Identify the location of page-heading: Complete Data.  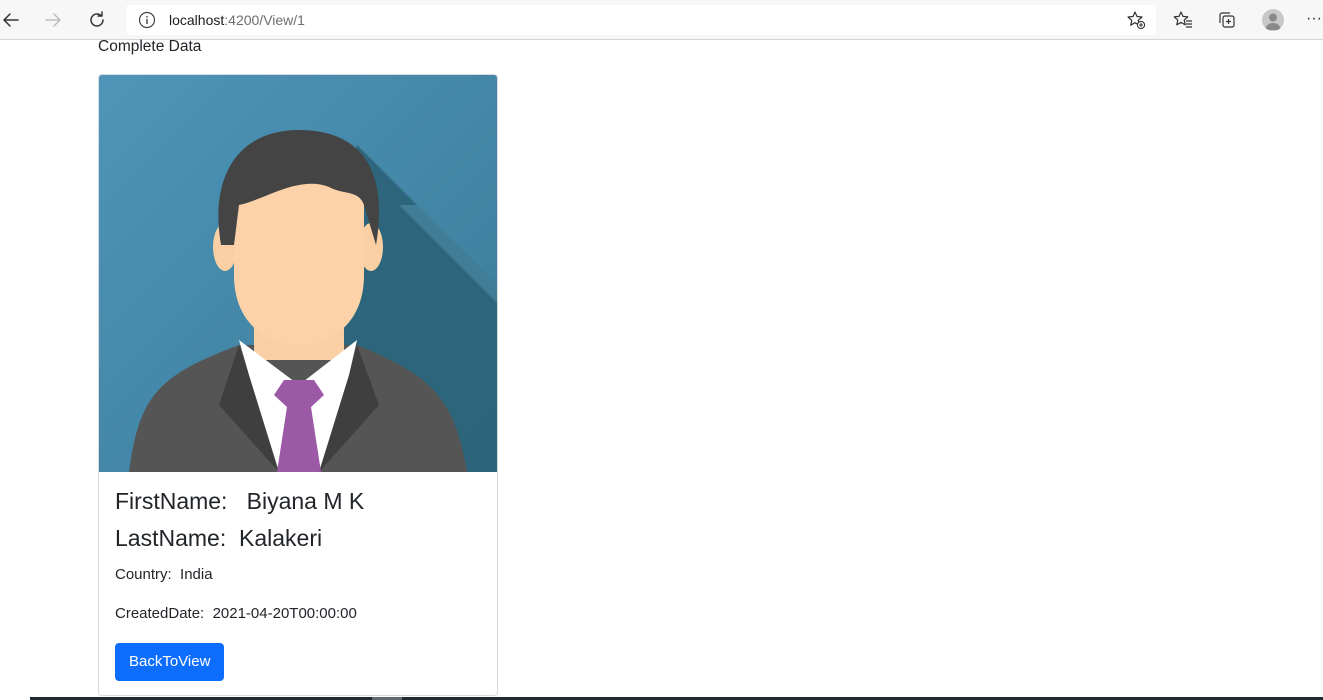
(150, 46).